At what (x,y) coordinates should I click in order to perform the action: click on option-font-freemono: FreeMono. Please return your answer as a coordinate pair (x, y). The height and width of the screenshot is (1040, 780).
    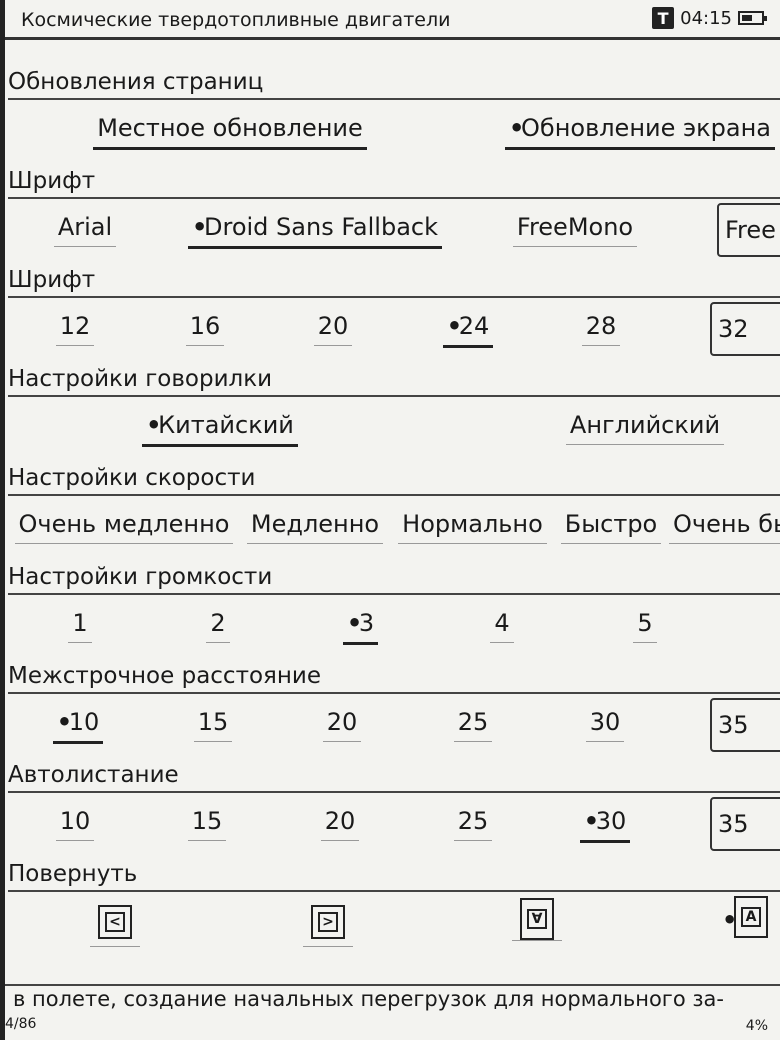
    Looking at the image, I should click on (575, 230).